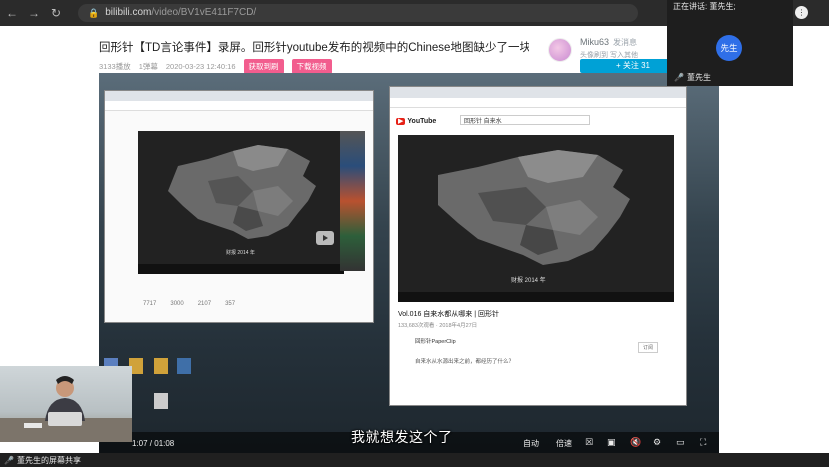  I want to click on presenter-webcam, so click(66, 404).